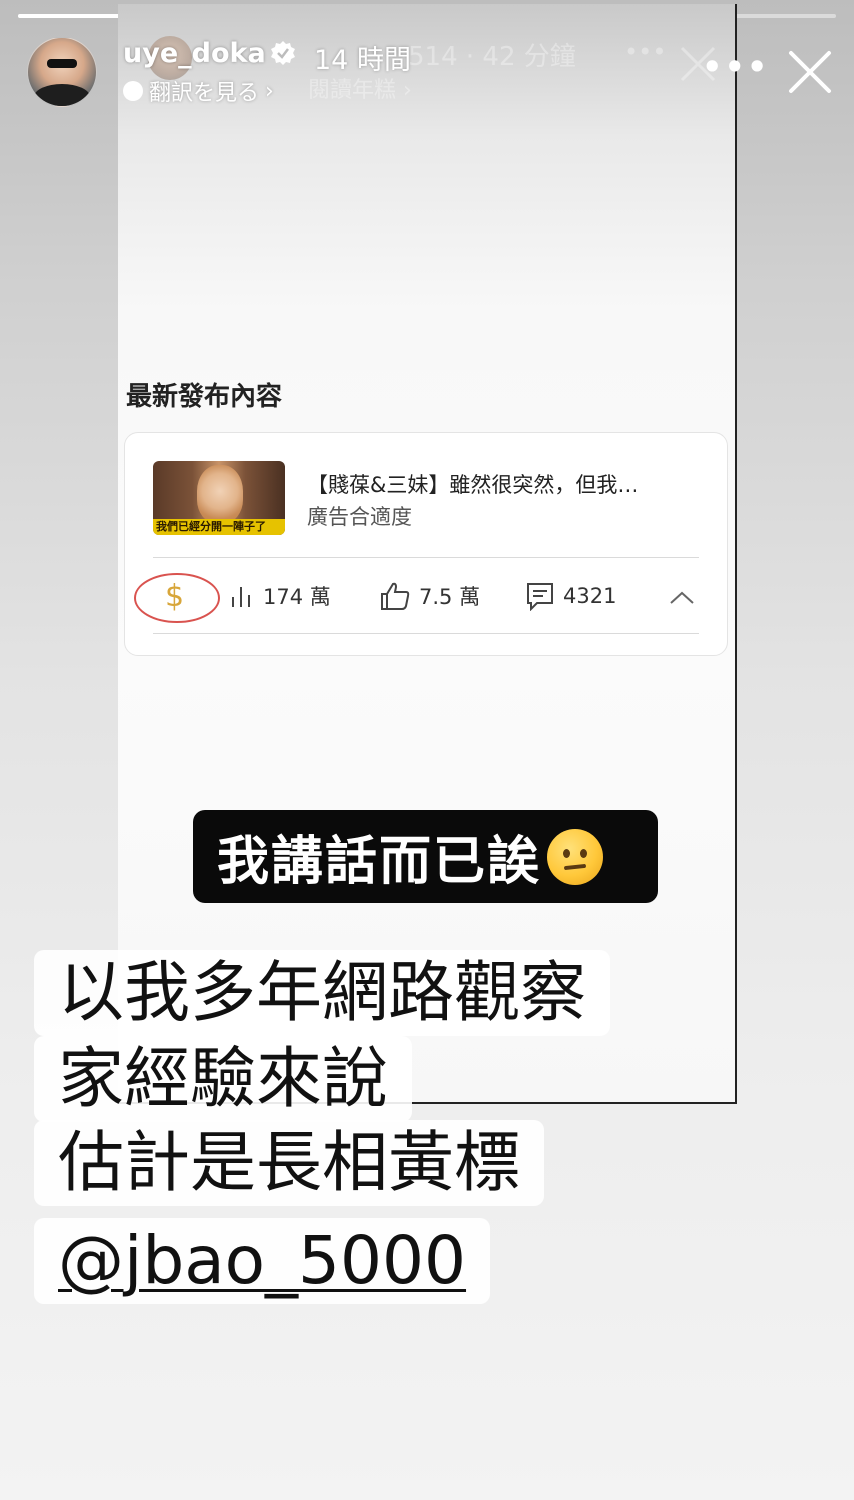 Image resolution: width=854 pixels, height=1500 pixels. I want to click on ad-suitability-label: 廣告合適度, so click(359, 517).